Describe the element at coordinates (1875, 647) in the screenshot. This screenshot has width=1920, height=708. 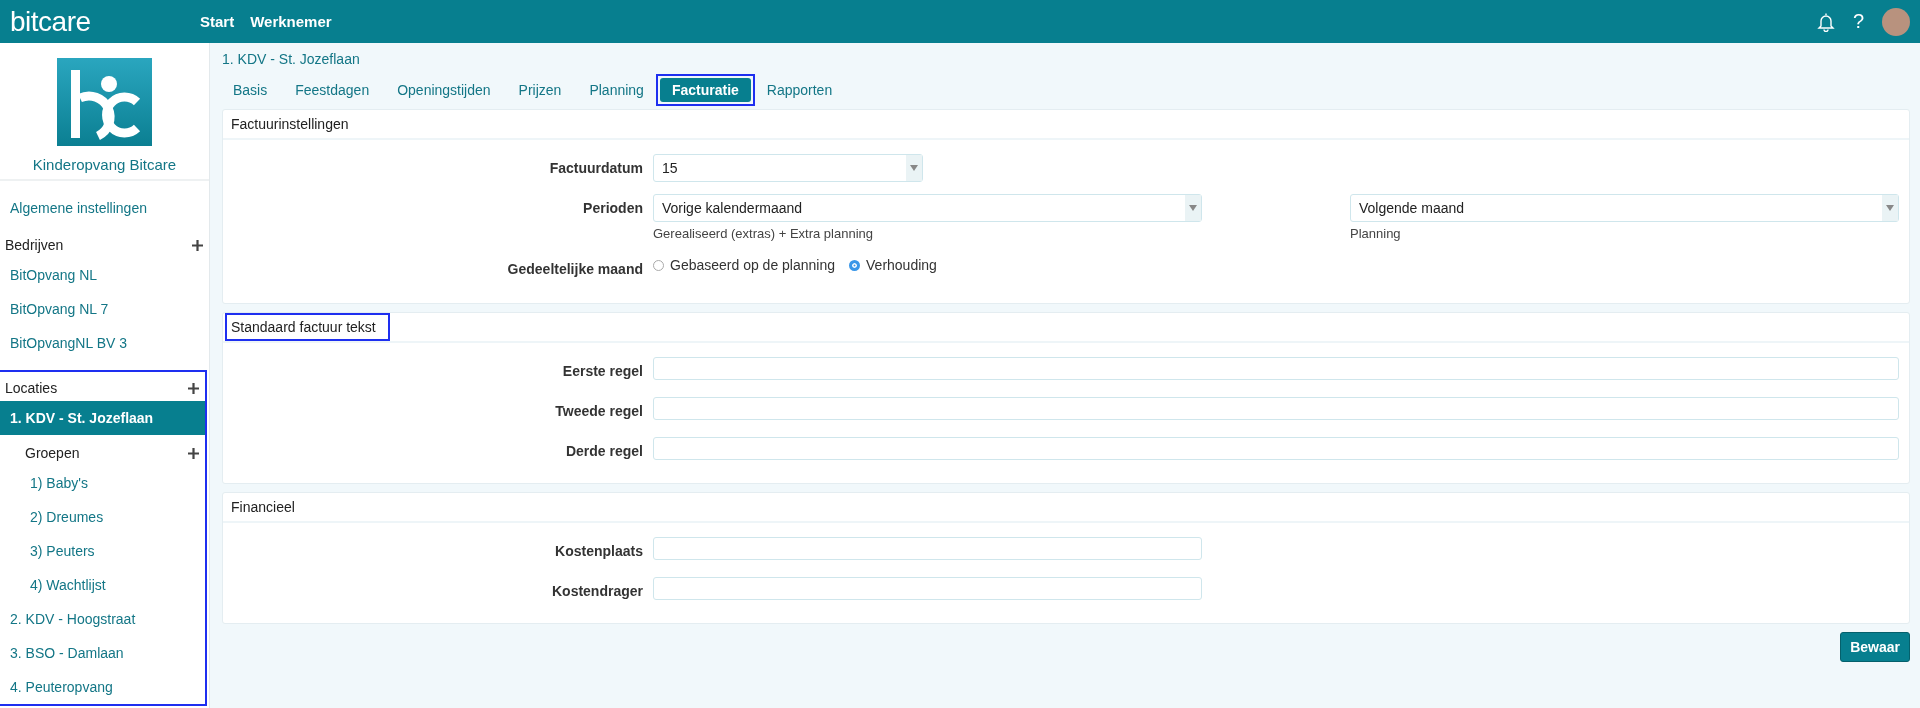
I see `save-button: Bewaar` at that location.